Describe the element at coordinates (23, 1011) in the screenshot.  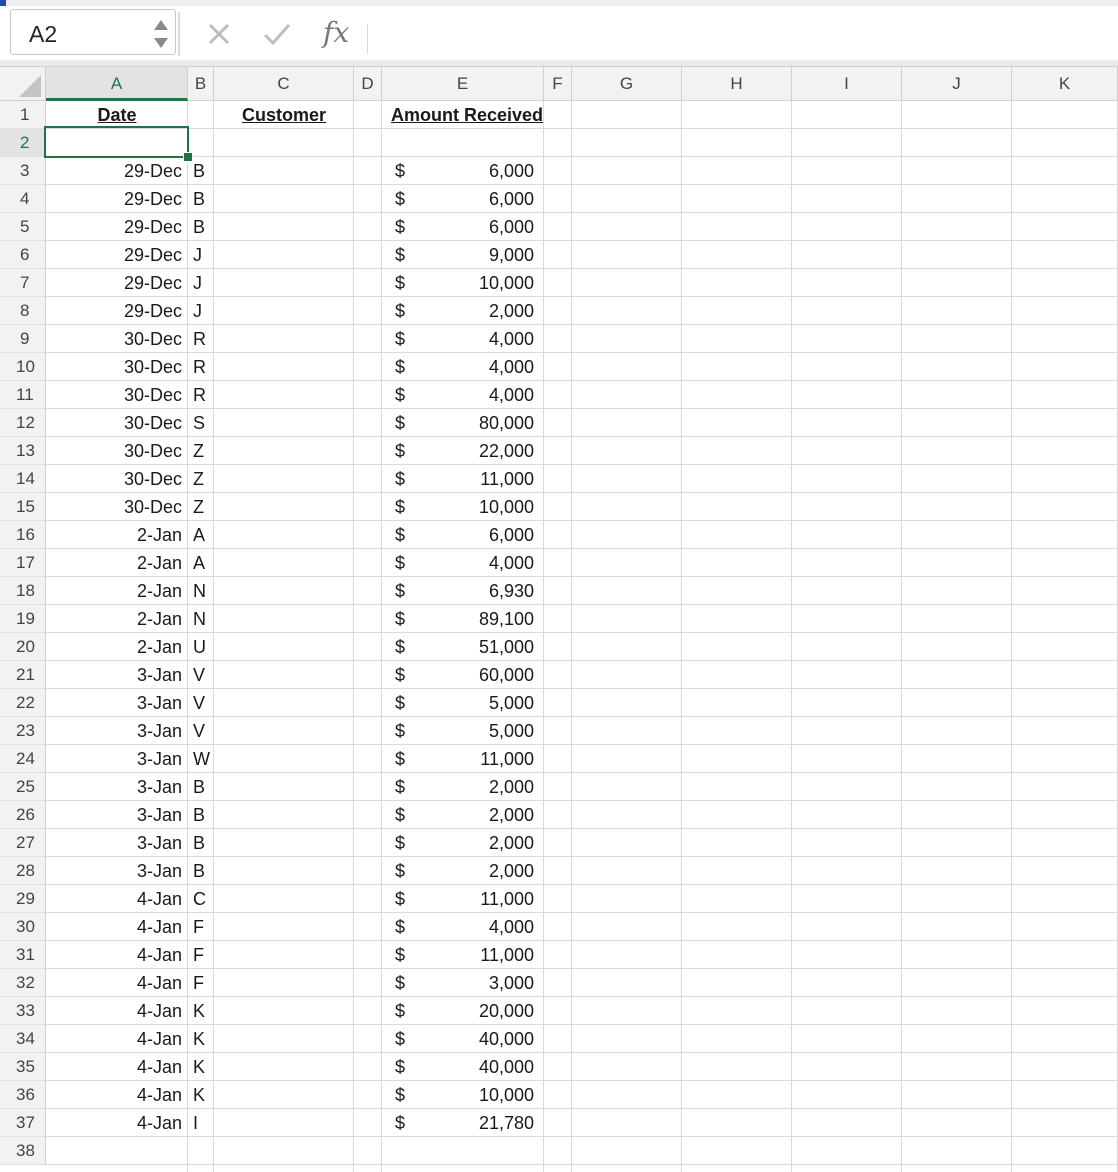
I see `row-header-33: 33` at that location.